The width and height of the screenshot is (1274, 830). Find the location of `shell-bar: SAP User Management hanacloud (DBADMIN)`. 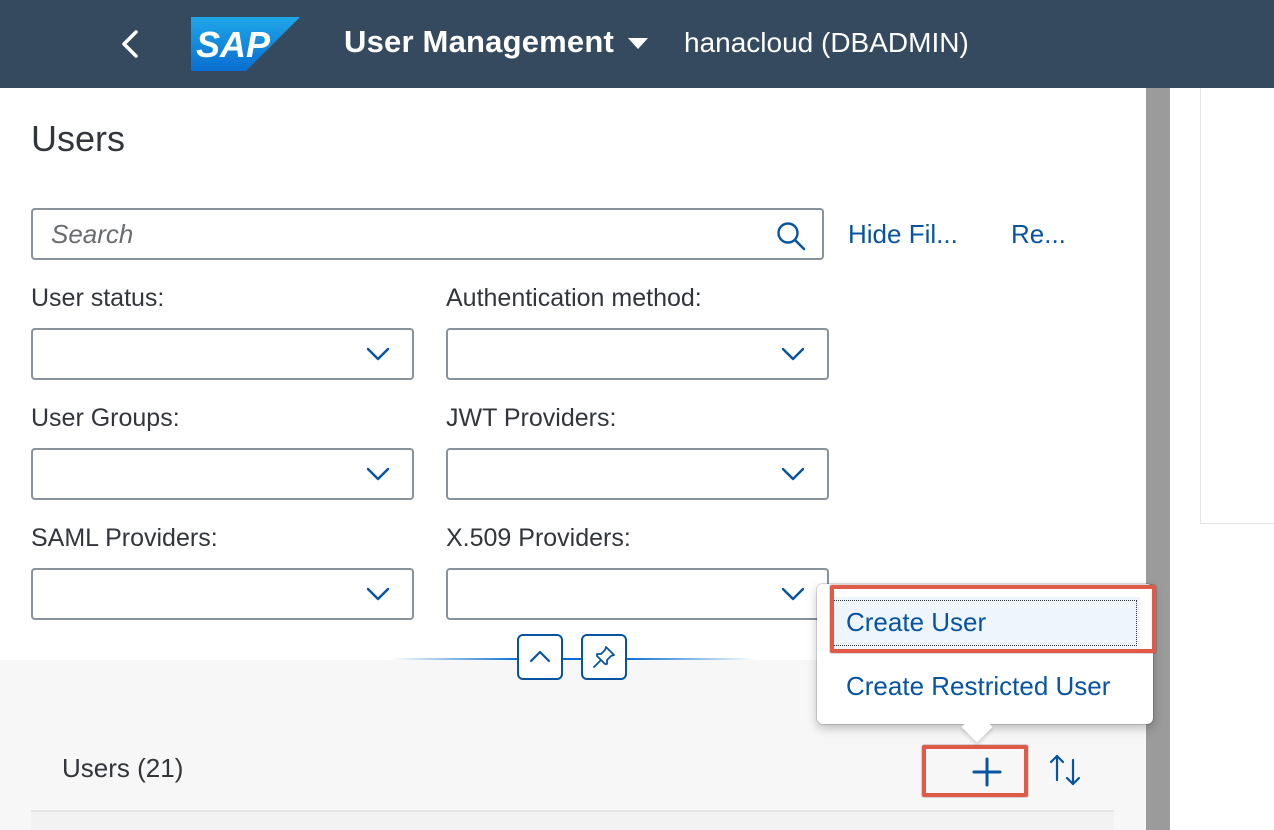

shell-bar: SAP User Management hanacloud (DBADMIN) is located at coordinates (637, 44).